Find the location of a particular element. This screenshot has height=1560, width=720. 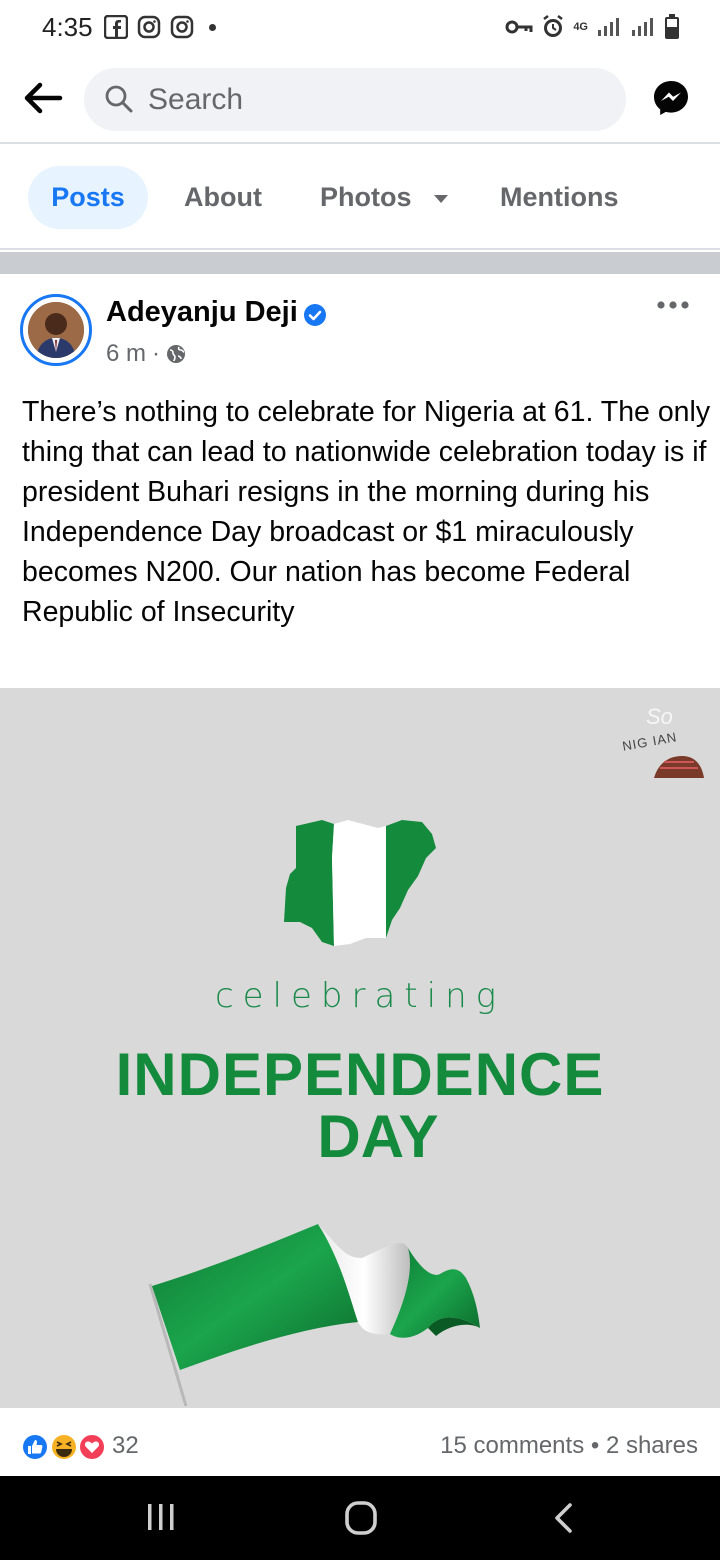

home-icon is located at coordinates (361, 1518).